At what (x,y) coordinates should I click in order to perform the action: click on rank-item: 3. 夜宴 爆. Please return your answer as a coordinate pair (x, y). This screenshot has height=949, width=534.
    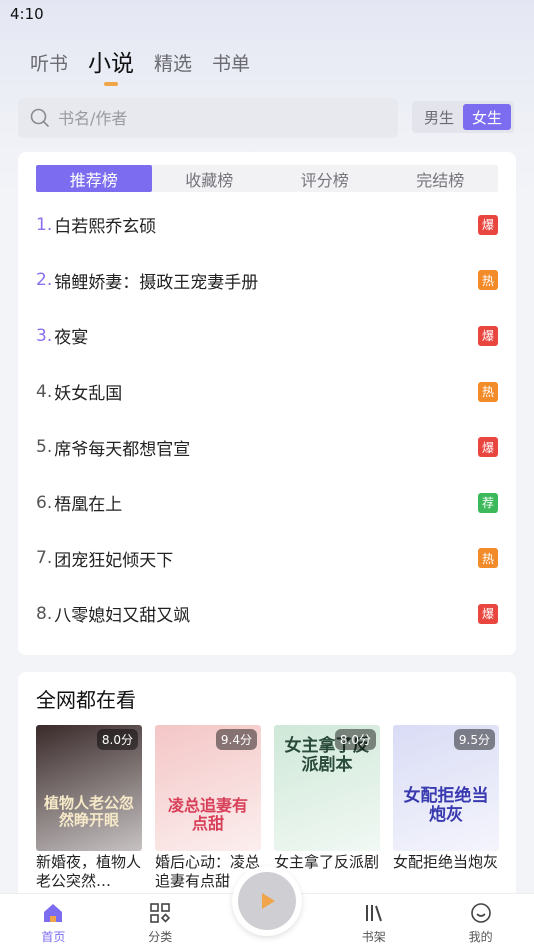
    Looking at the image, I should click on (267, 336).